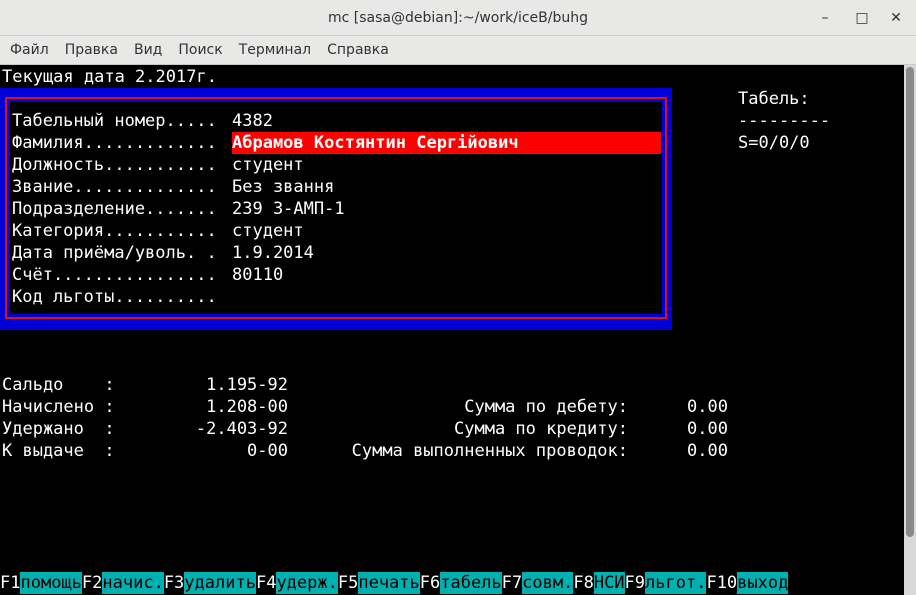 The height and width of the screenshot is (595, 916). Describe the element at coordinates (114, 253) in the screenshot. I see `hire-date-label: Дата приёма/уволь. .` at that location.